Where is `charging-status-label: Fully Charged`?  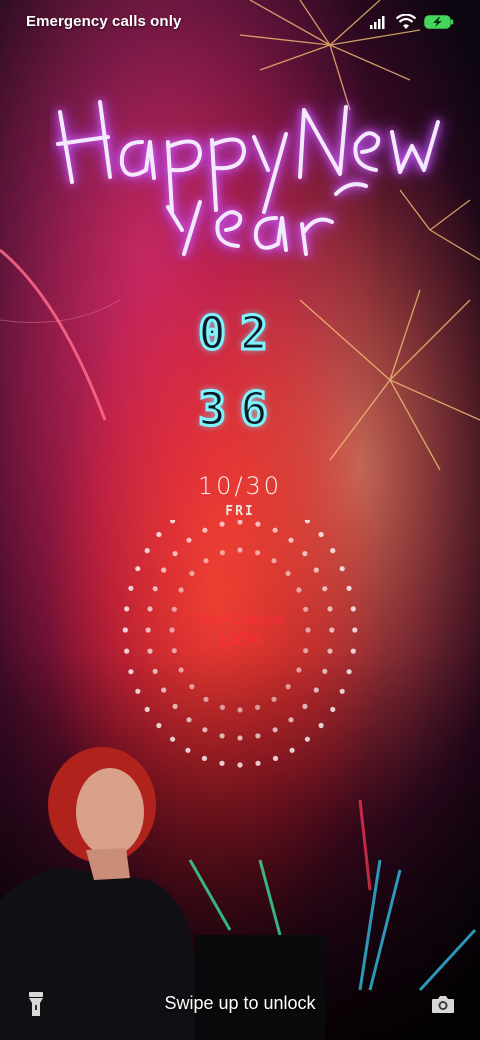
charging-status-label: Fully Charged is located at coordinates (240, 619).